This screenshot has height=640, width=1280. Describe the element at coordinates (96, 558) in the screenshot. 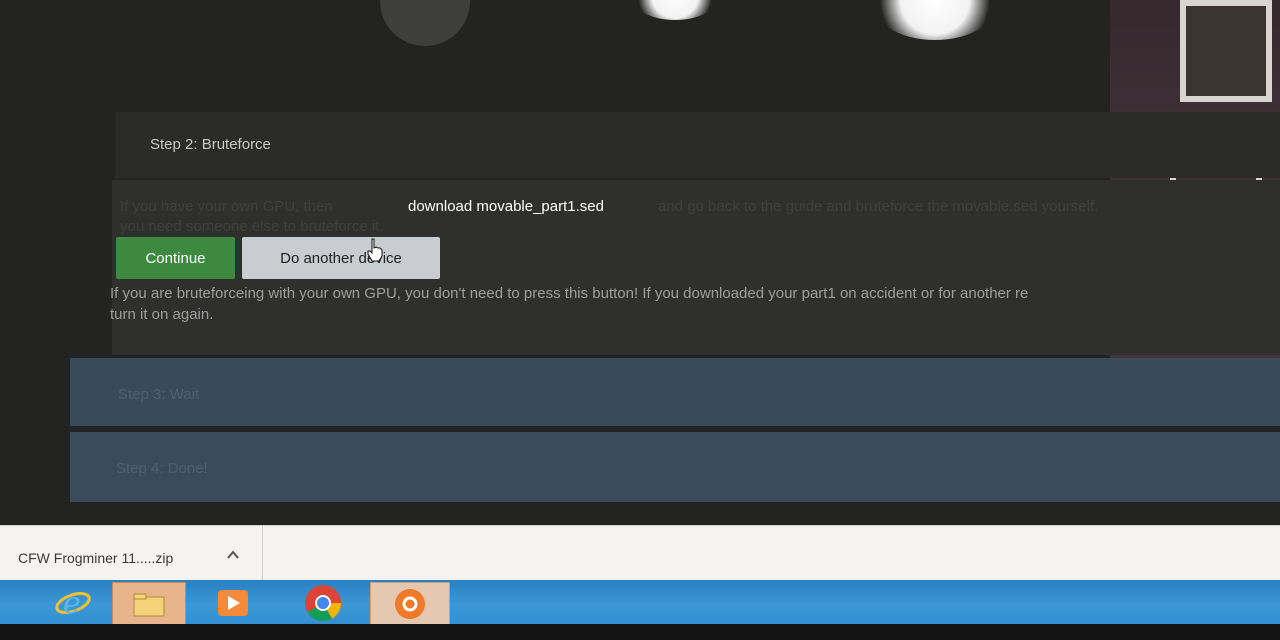

I see `download-file-name: CFW Frogminer 11.....zip` at that location.